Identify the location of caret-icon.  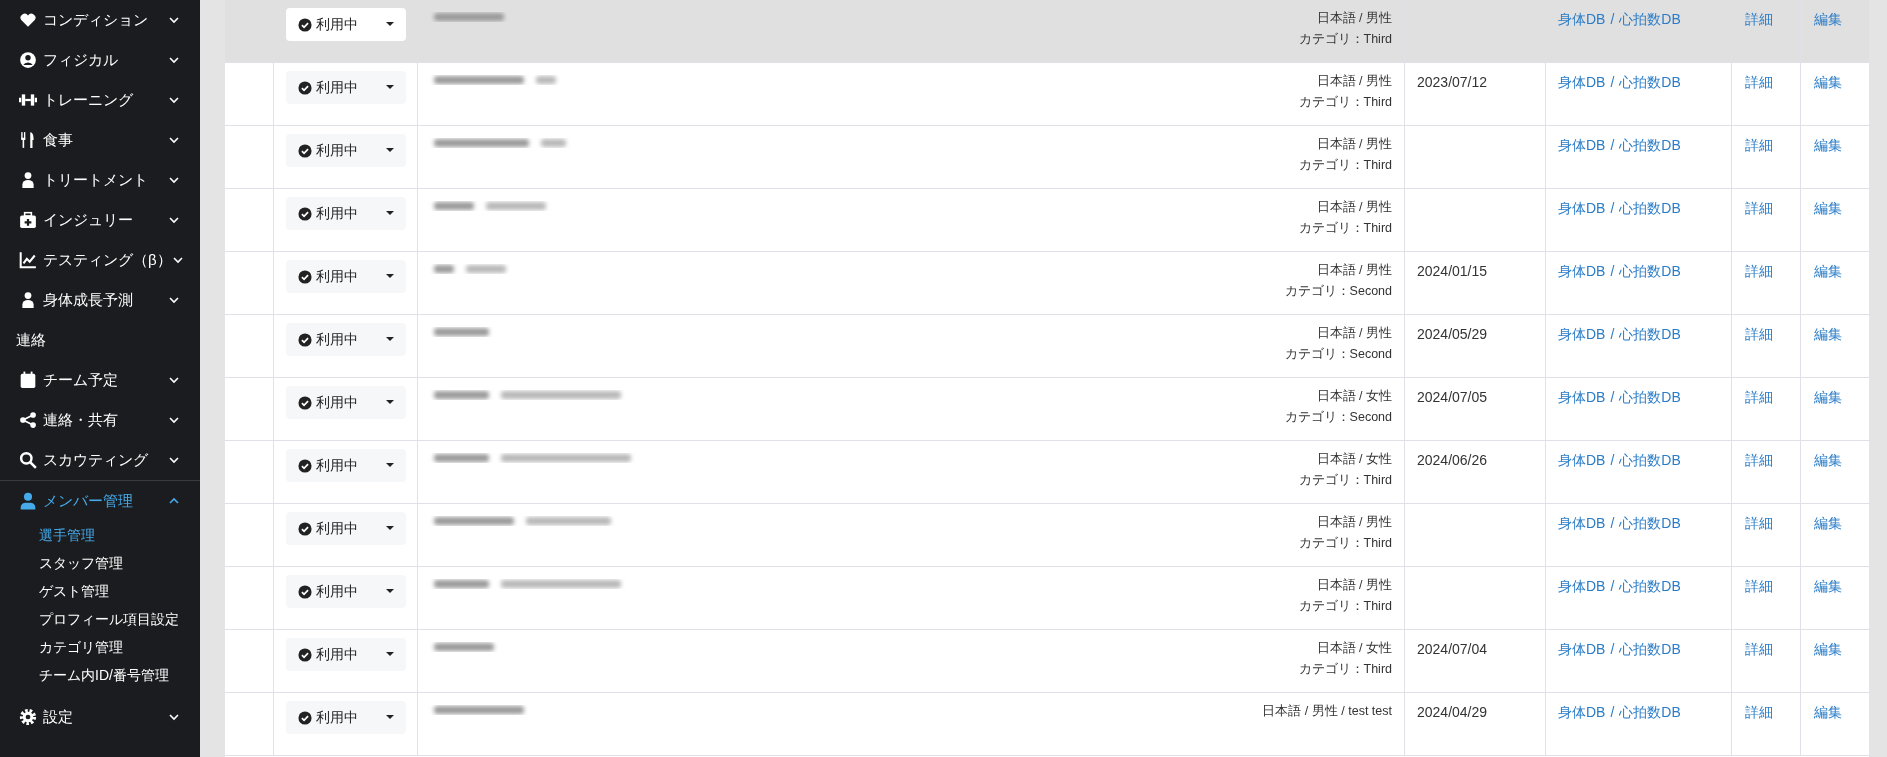
(390, 150).